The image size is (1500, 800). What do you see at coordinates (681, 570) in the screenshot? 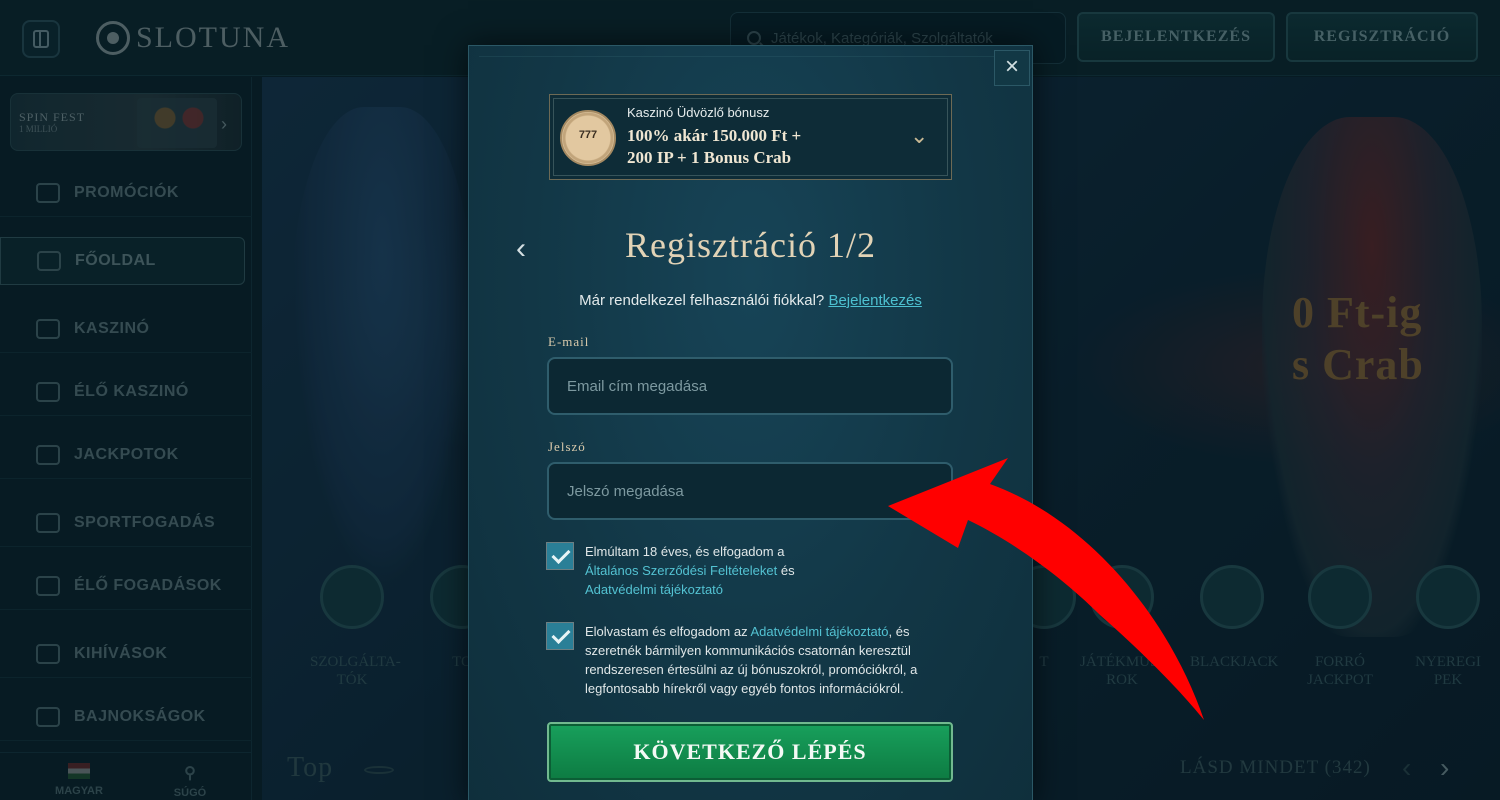
I see `terms-link: Általános Szerződési Feltételeket` at bounding box center [681, 570].